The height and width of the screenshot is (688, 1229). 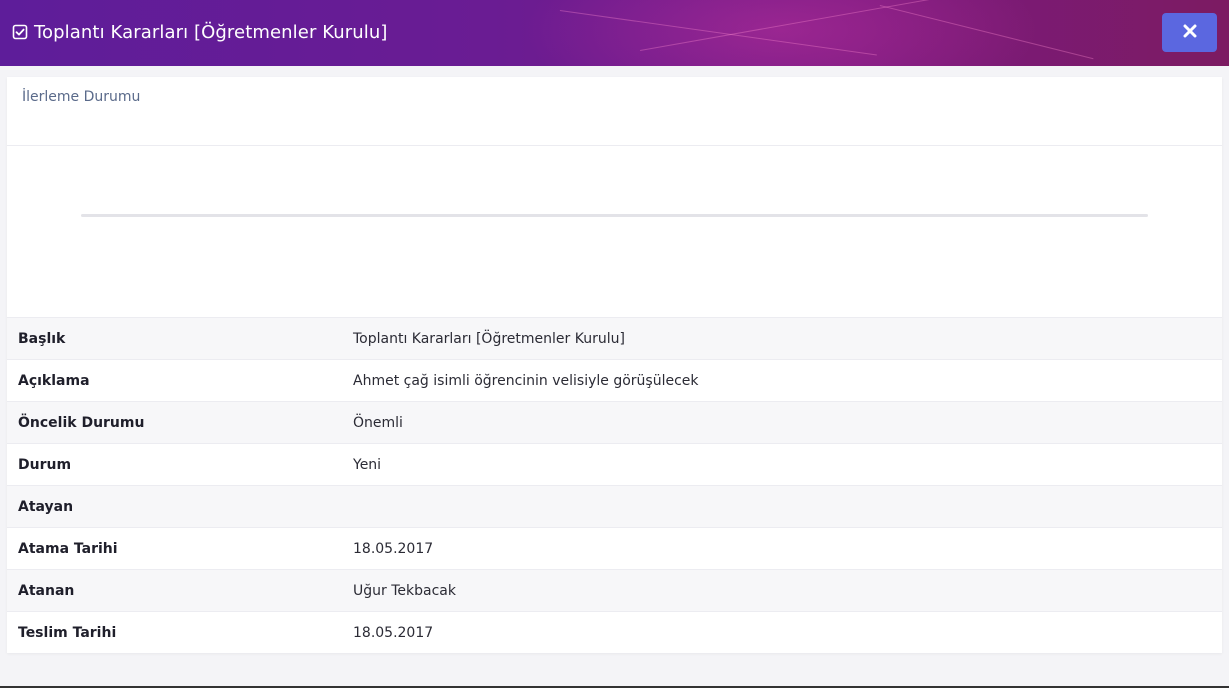 I want to click on detail-label: Durum, so click(x=174, y=464).